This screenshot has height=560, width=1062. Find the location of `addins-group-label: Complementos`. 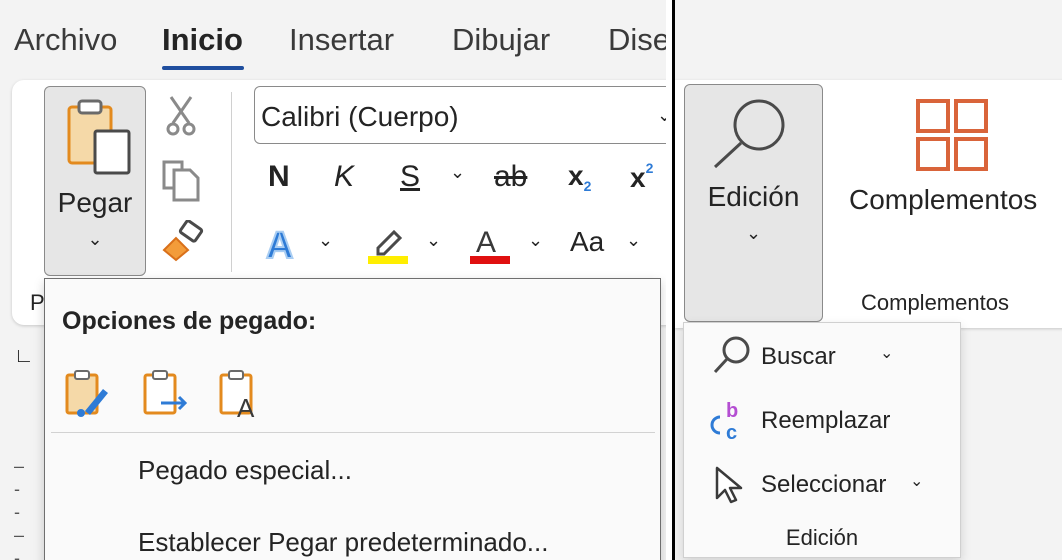

addins-group-label: Complementos is located at coordinates (935, 302).